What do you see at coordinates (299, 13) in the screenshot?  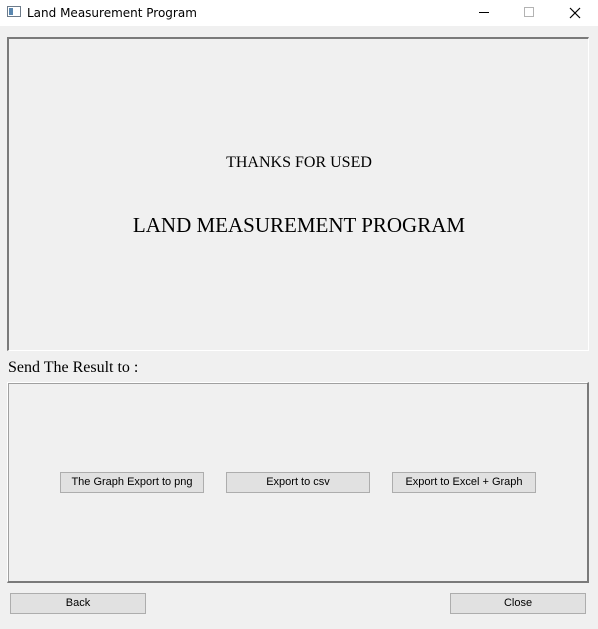 I see `title-bar: Land Measurement Program` at bounding box center [299, 13].